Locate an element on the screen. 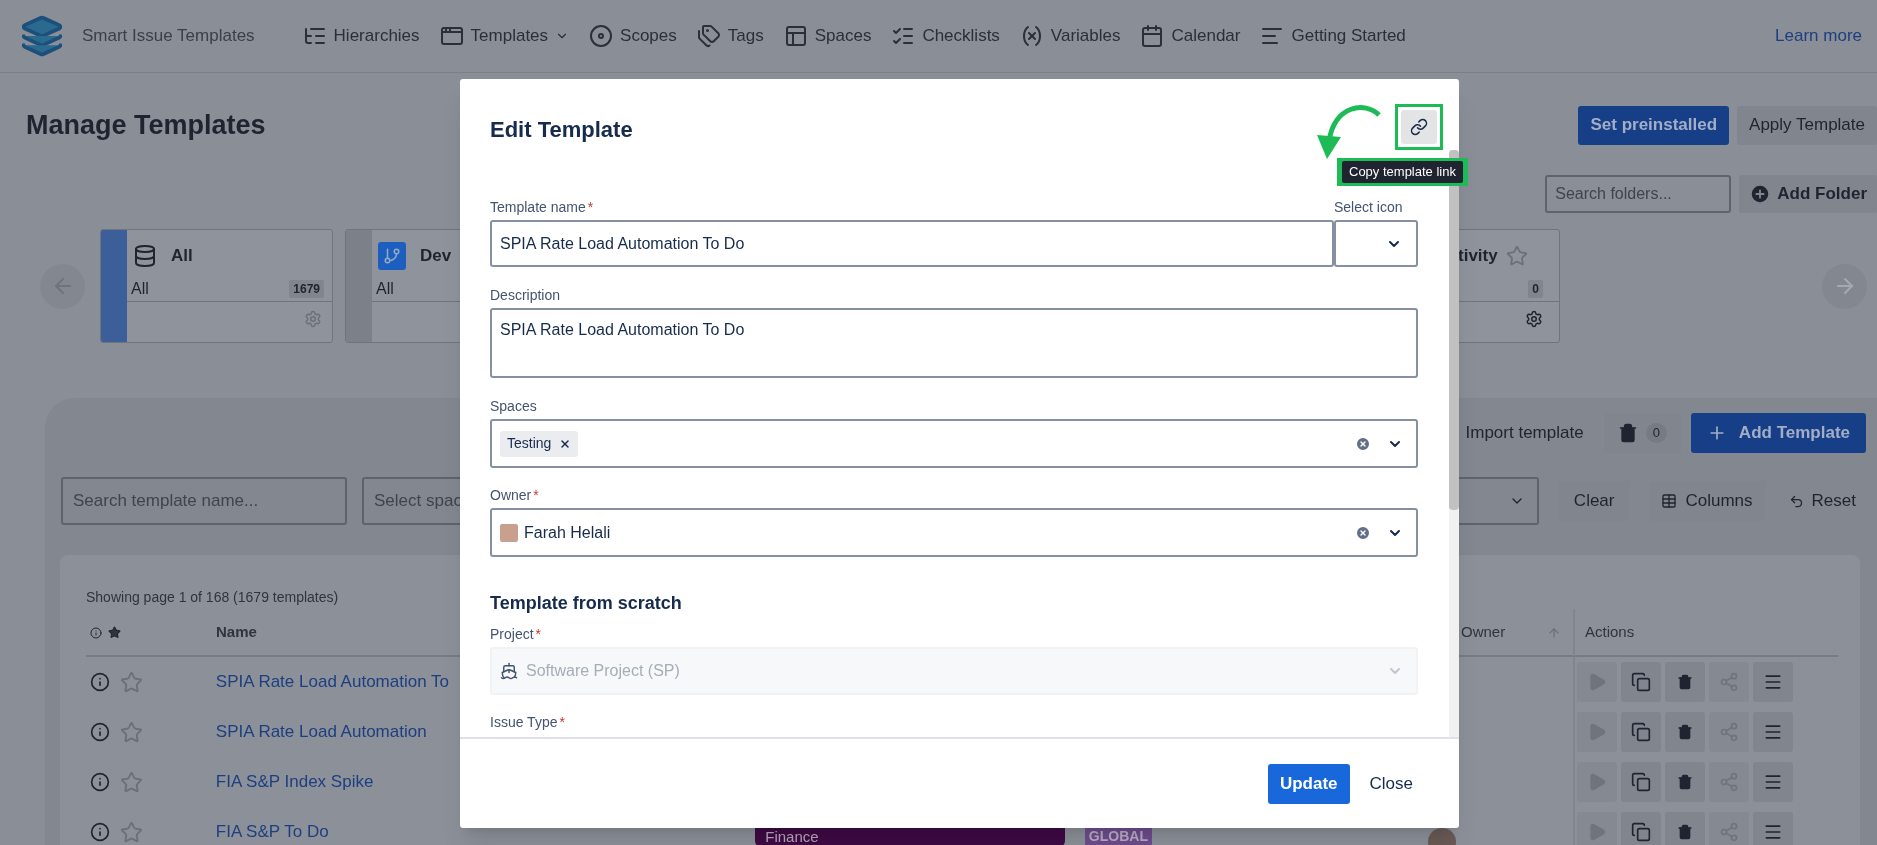 The image size is (1877, 845). owner-name: Farah Helali is located at coordinates (567, 532).